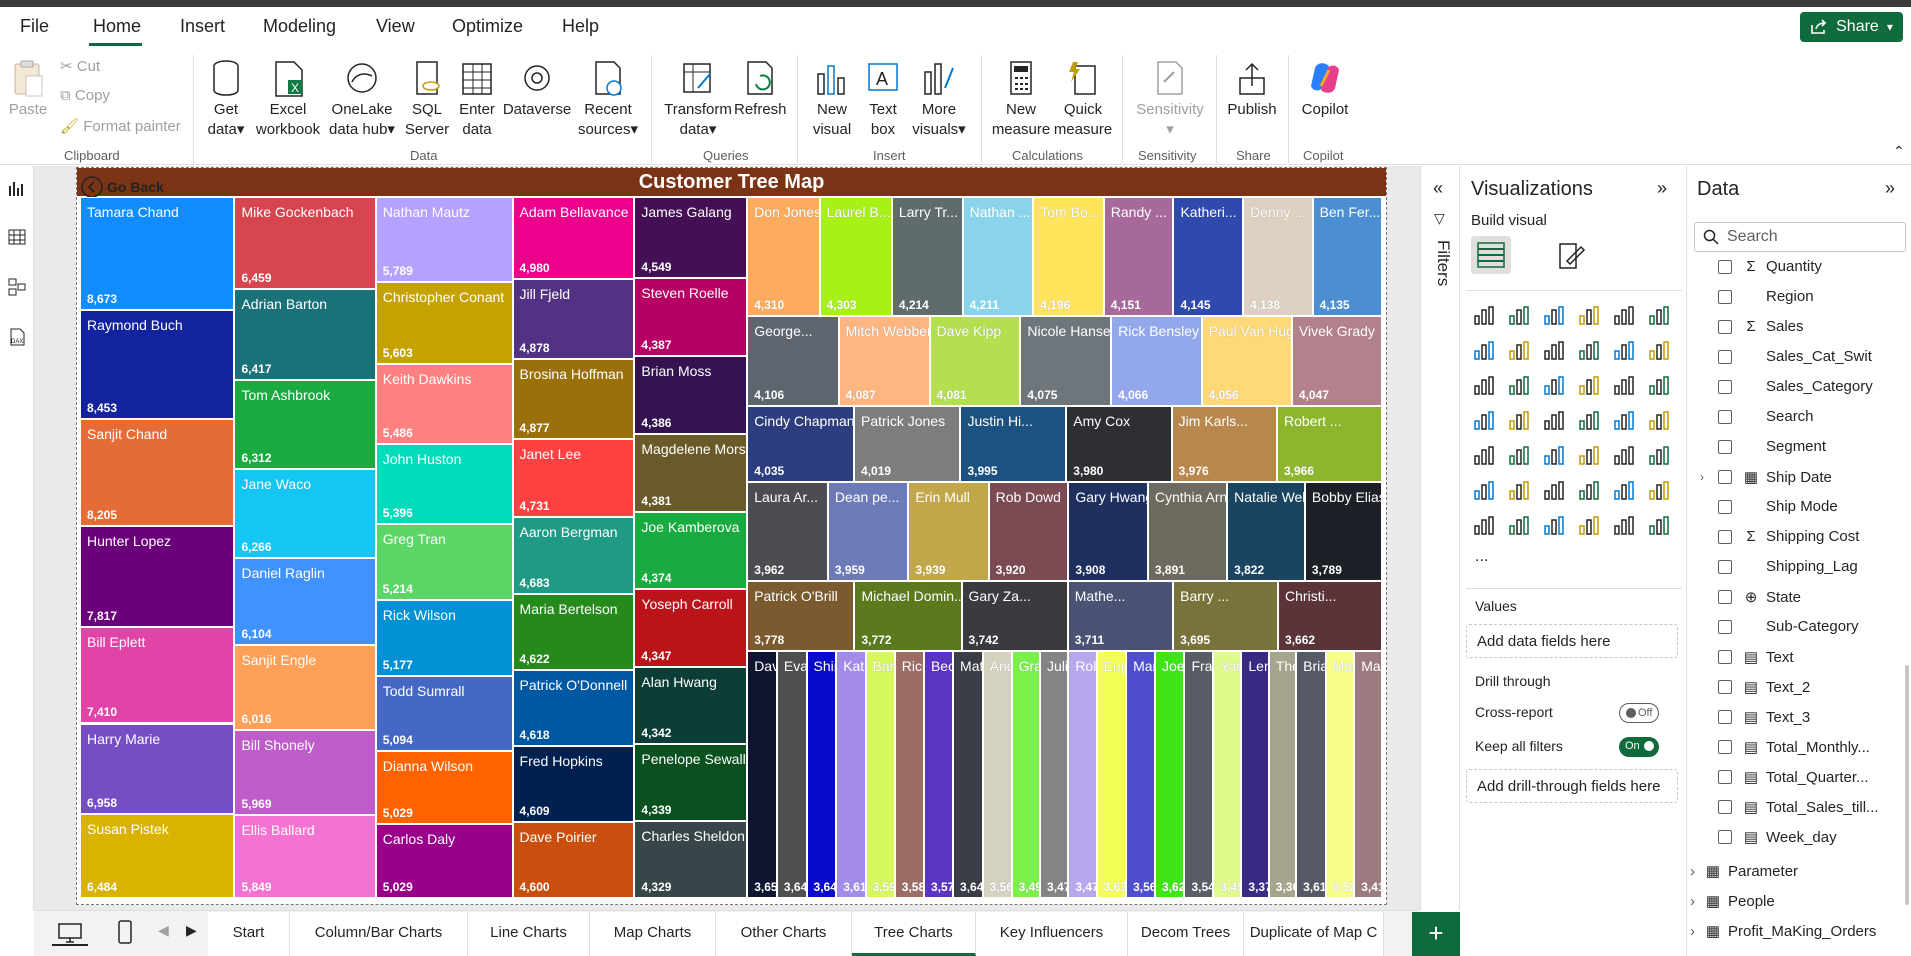 This screenshot has width=1911, height=956. What do you see at coordinates (1763, 446) in the screenshot?
I see `data-field-item: Segment` at bounding box center [1763, 446].